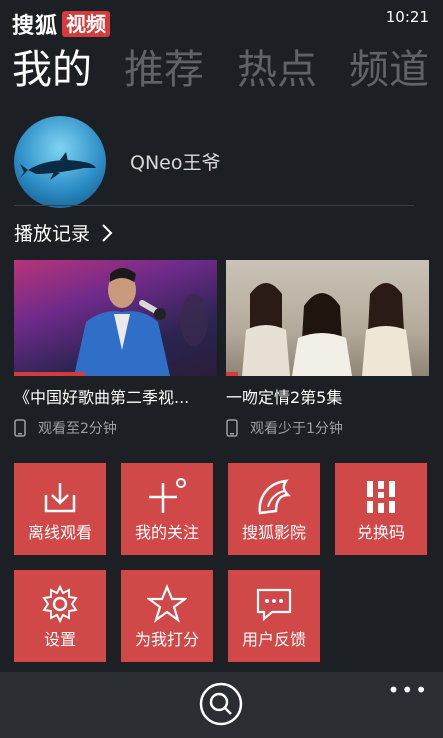 Image resolution: width=443 pixels, height=738 pixels. I want to click on tile-my-follows: 我的关注, so click(167, 509).